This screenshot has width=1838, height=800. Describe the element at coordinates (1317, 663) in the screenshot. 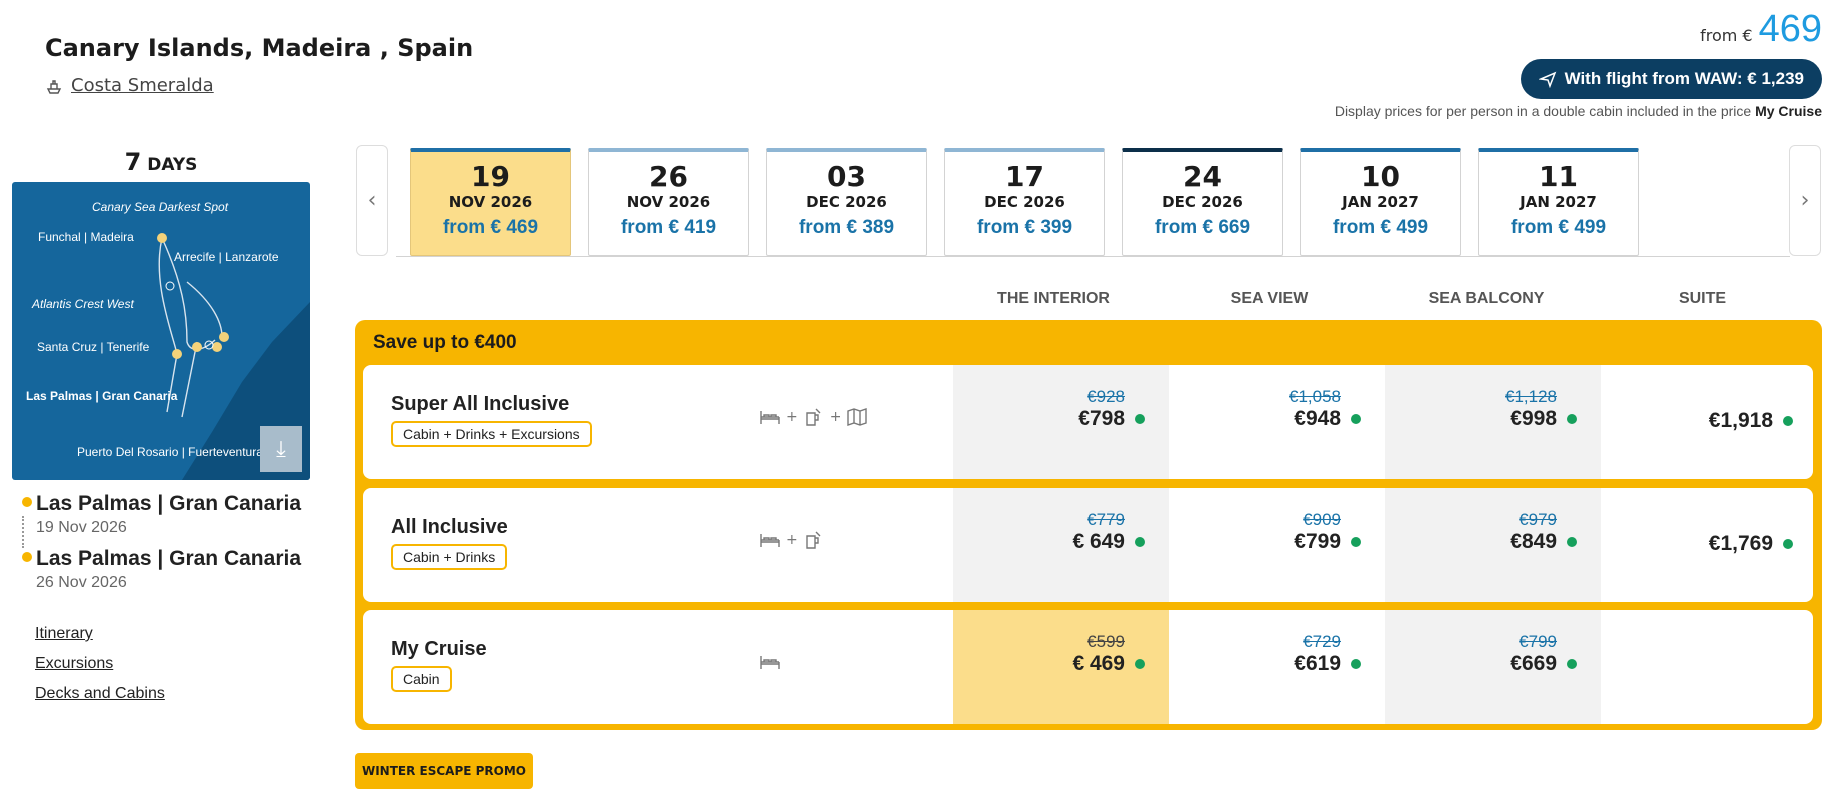

I see `current-price-value: €619` at that location.